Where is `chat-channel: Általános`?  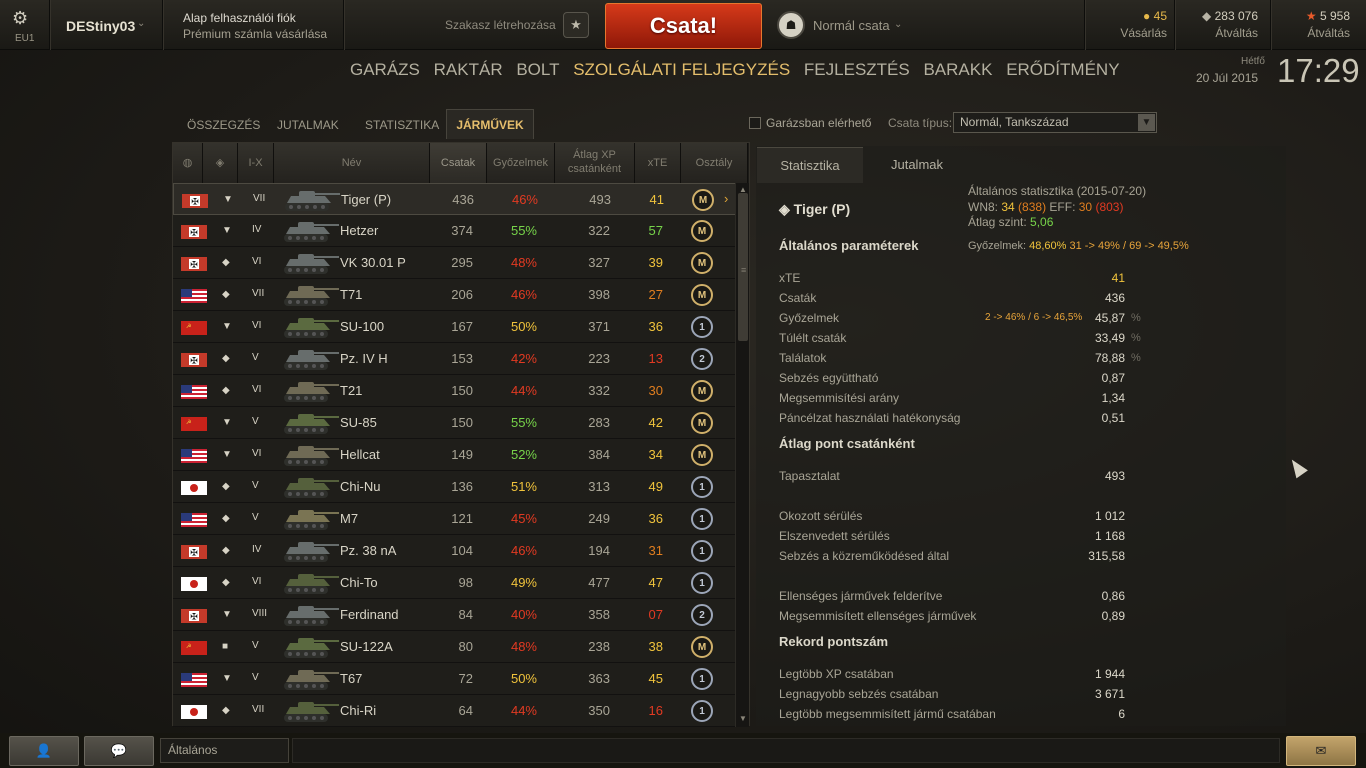 chat-channel: Általános is located at coordinates (224, 750).